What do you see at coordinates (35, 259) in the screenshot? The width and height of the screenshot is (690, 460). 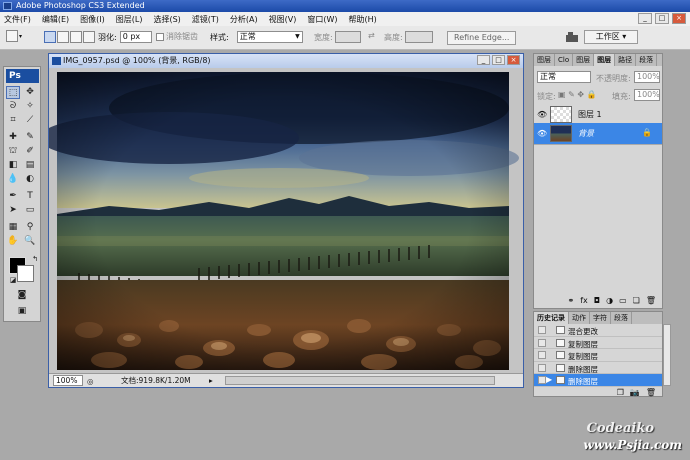 I see `swap-colors-icon: ↰` at bounding box center [35, 259].